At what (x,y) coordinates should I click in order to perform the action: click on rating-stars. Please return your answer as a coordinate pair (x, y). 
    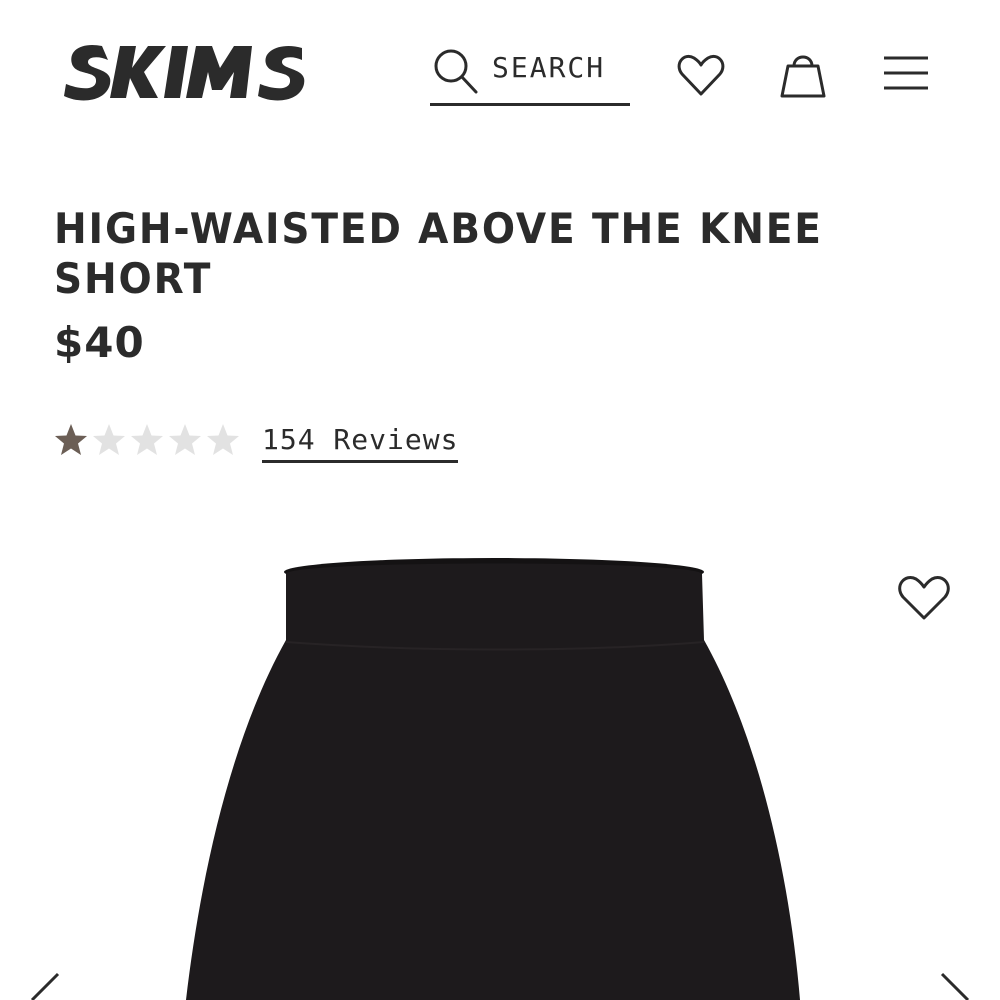
    Looking at the image, I should click on (149, 440).